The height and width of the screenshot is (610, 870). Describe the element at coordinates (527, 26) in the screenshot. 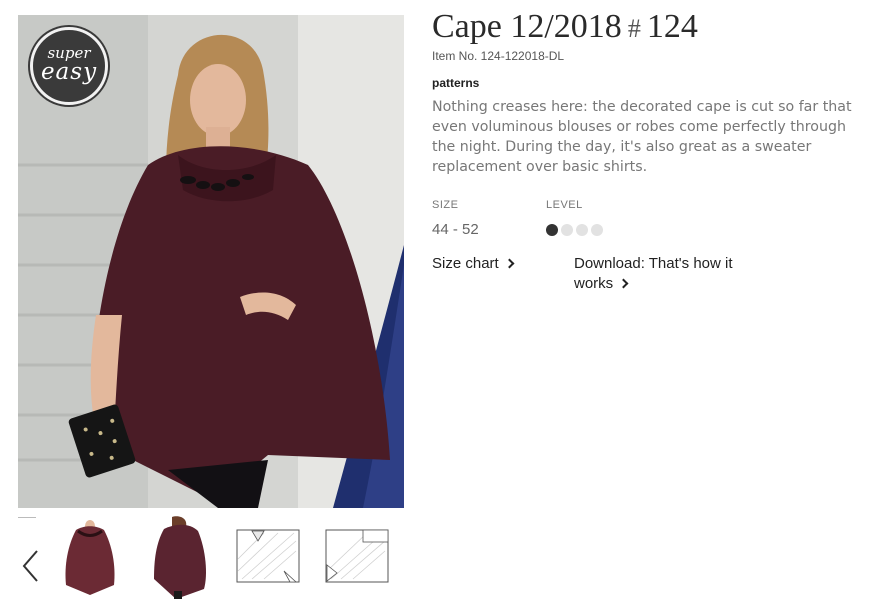

I see `title-main: Cape 12/2018` at that location.